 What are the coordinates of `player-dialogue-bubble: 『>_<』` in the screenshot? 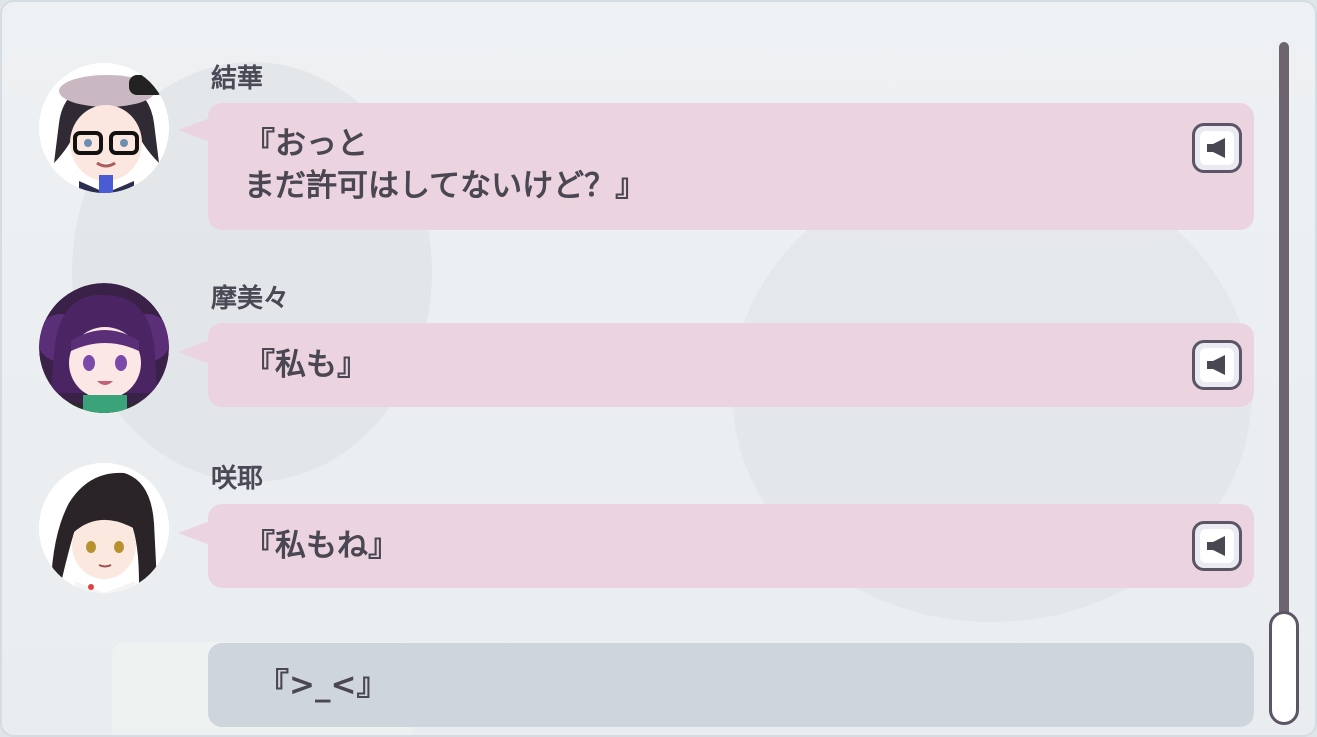 It's located at (731, 685).